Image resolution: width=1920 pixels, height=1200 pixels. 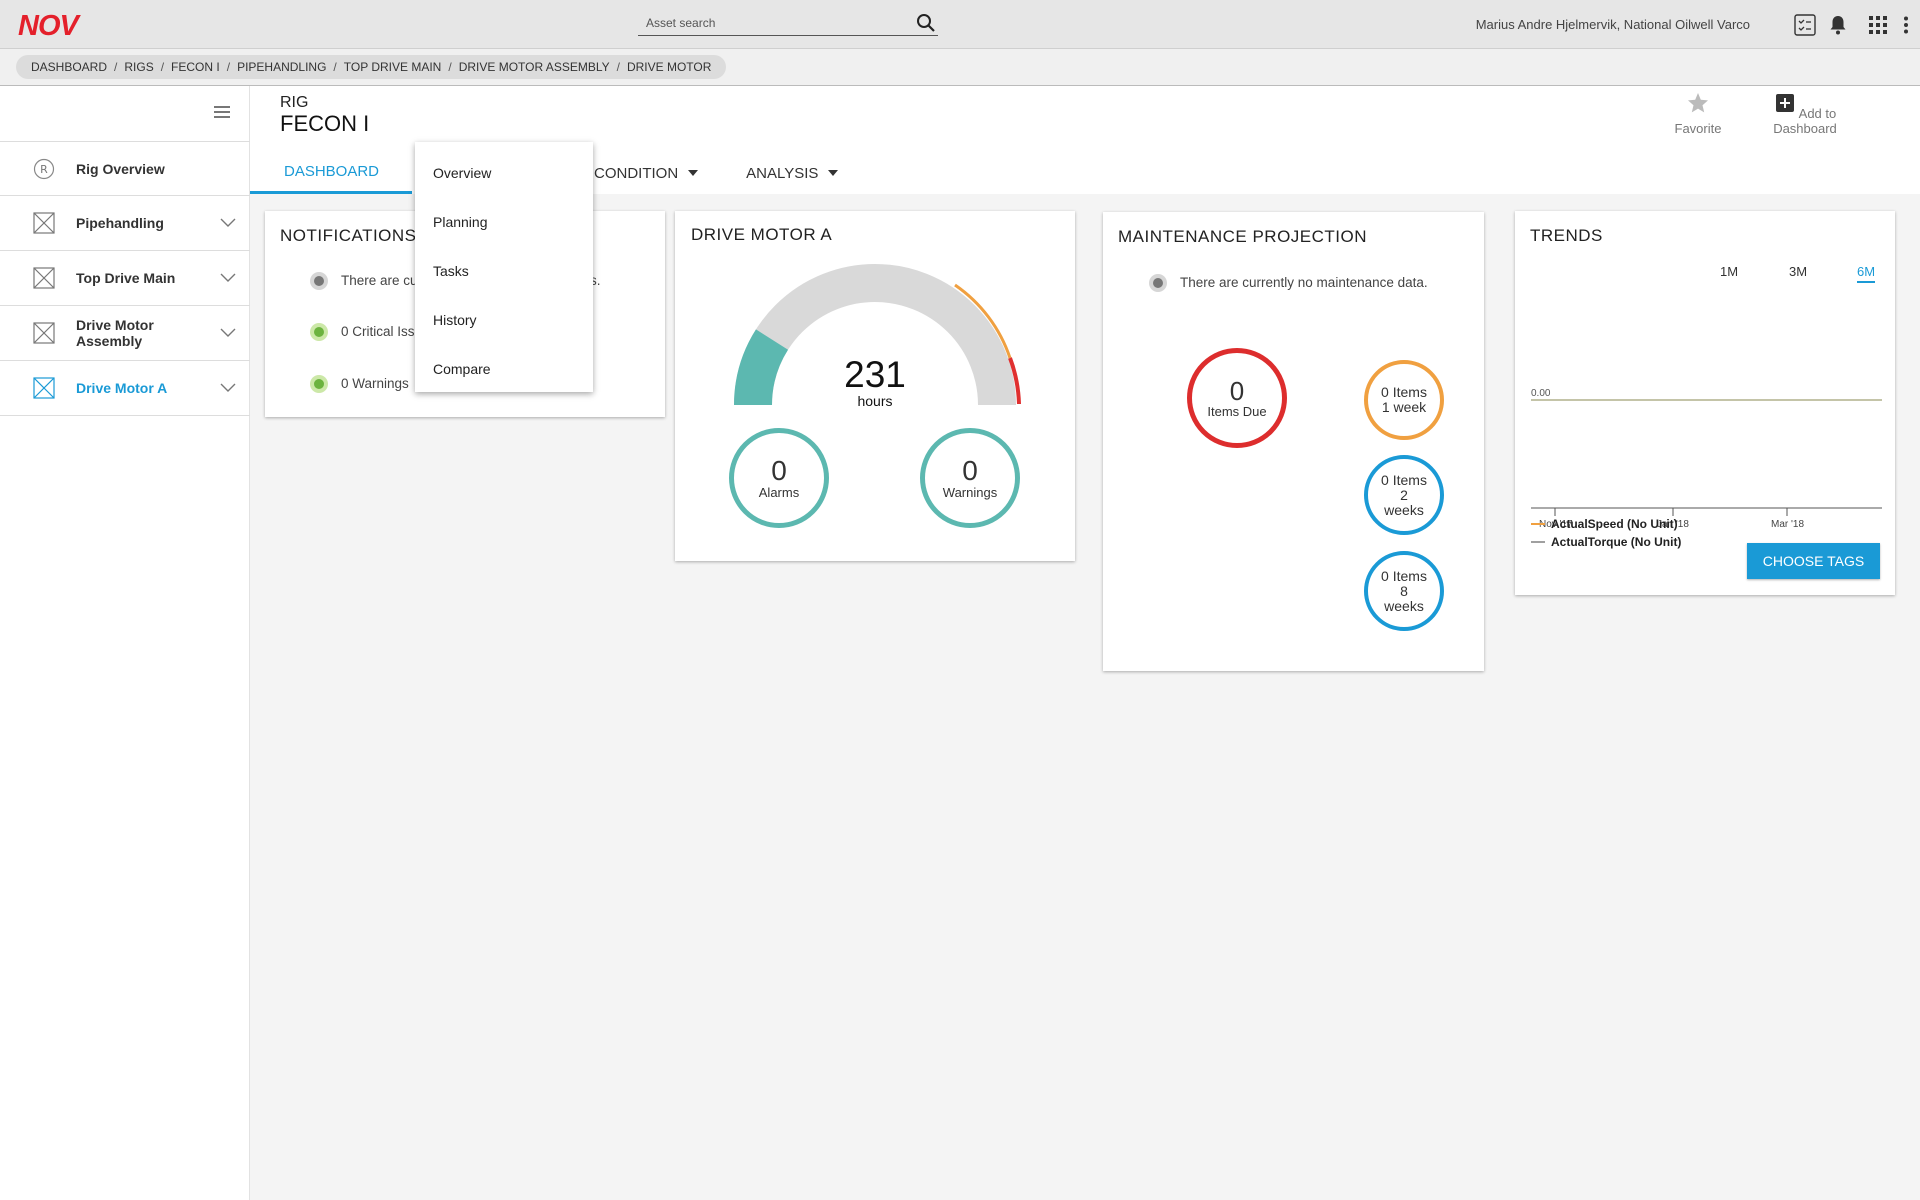 What do you see at coordinates (1614, 524) in the screenshot?
I see `legend-label: ActualSpeed (No Unit)` at bounding box center [1614, 524].